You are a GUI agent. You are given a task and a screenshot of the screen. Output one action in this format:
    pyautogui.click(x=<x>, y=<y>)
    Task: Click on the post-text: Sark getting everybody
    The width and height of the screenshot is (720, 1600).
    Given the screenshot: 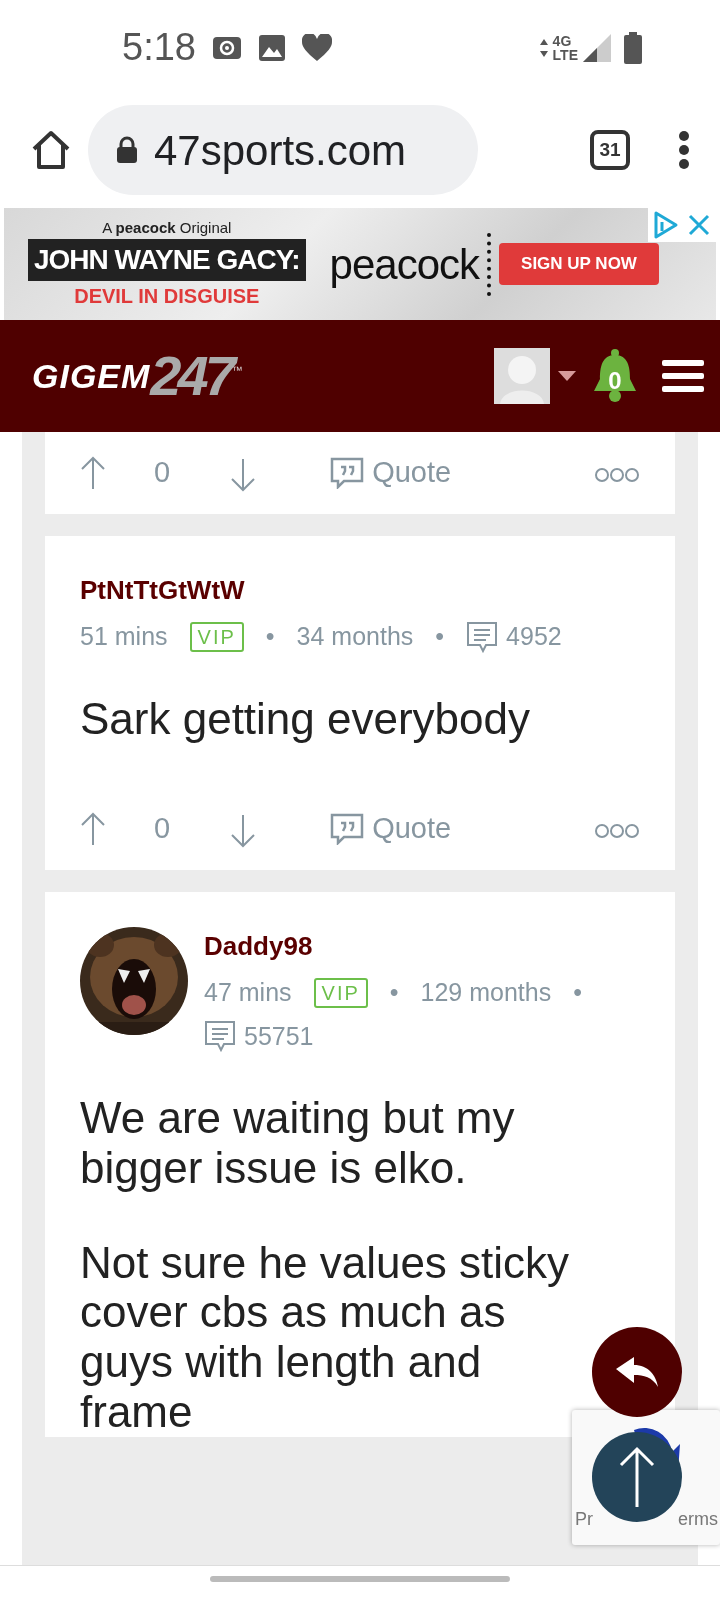 What is the action you would take?
    pyautogui.click(x=306, y=718)
    